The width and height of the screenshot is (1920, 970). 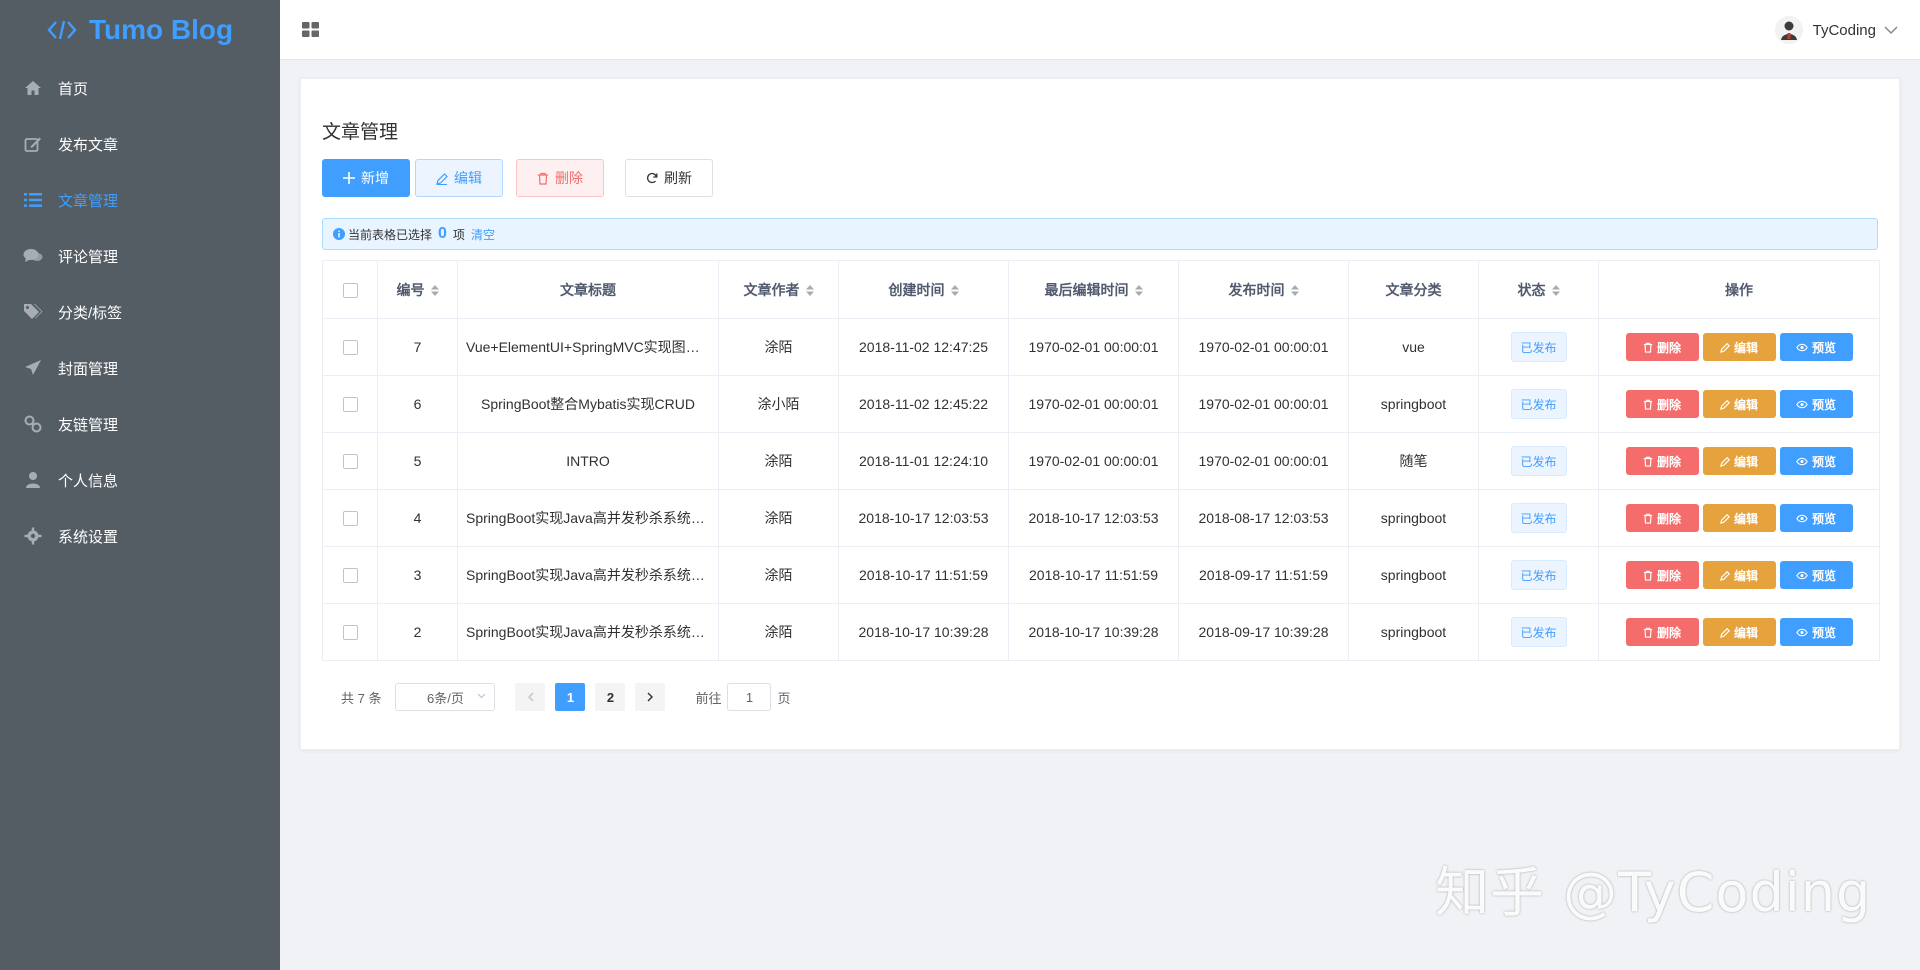 I want to click on info-icon, so click(x=339, y=234).